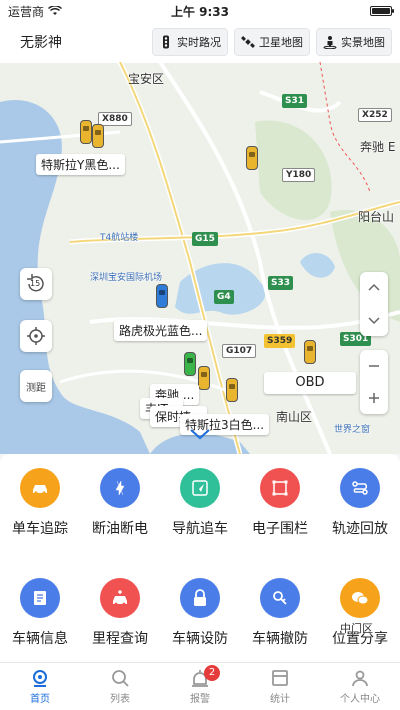  I want to click on car-track-icon, so click(40, 488).